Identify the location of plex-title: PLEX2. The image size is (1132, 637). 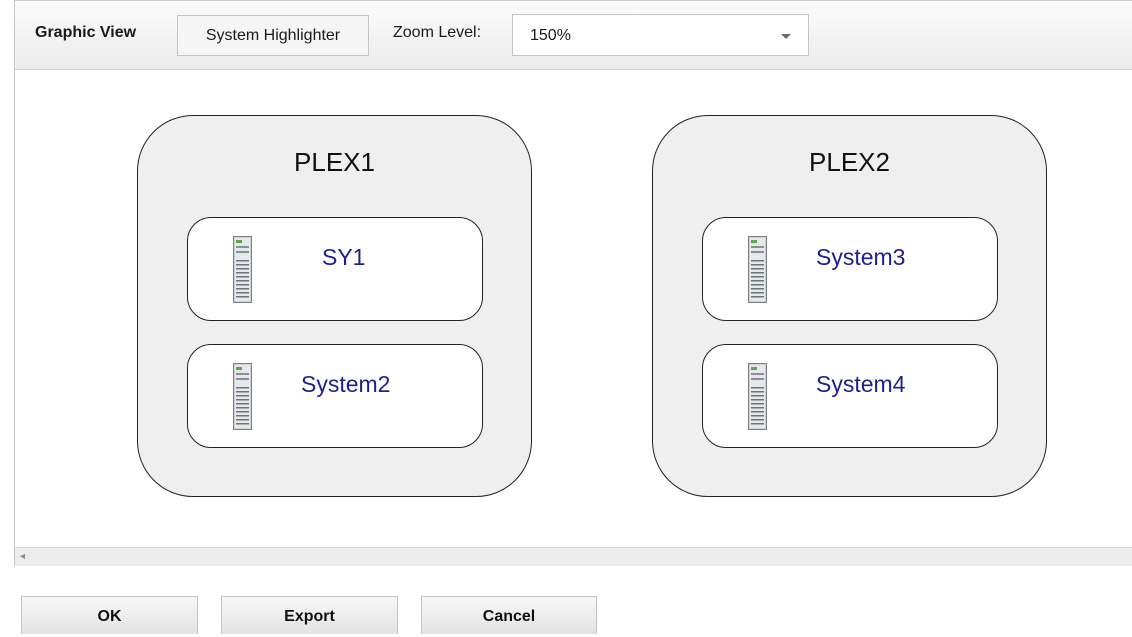
(849, 162).